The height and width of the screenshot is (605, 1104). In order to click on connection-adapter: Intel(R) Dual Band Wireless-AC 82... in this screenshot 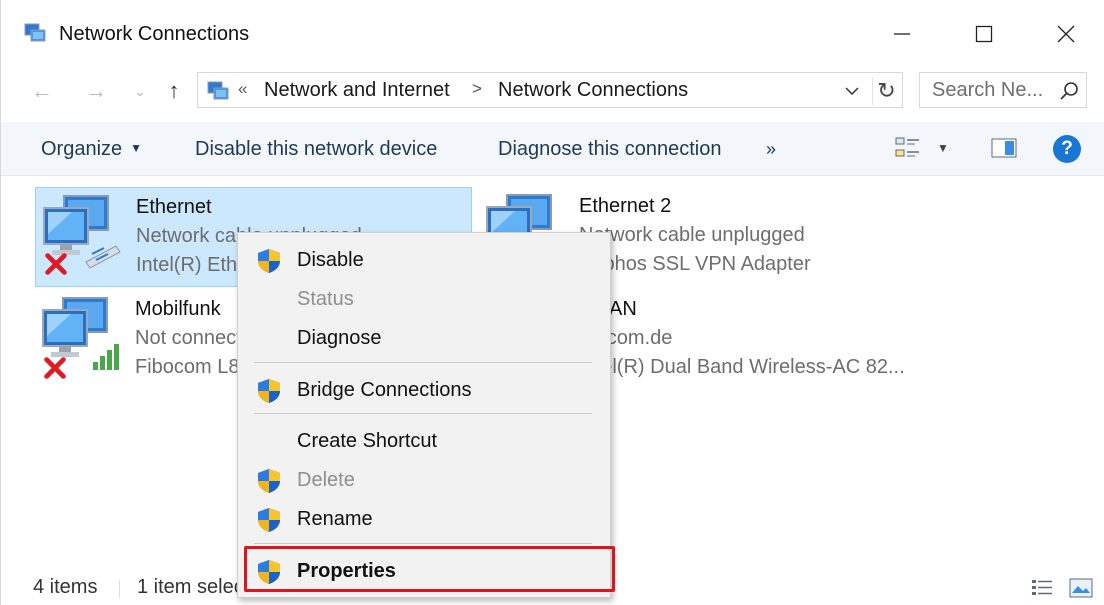, I will do `click(742, 367)`.